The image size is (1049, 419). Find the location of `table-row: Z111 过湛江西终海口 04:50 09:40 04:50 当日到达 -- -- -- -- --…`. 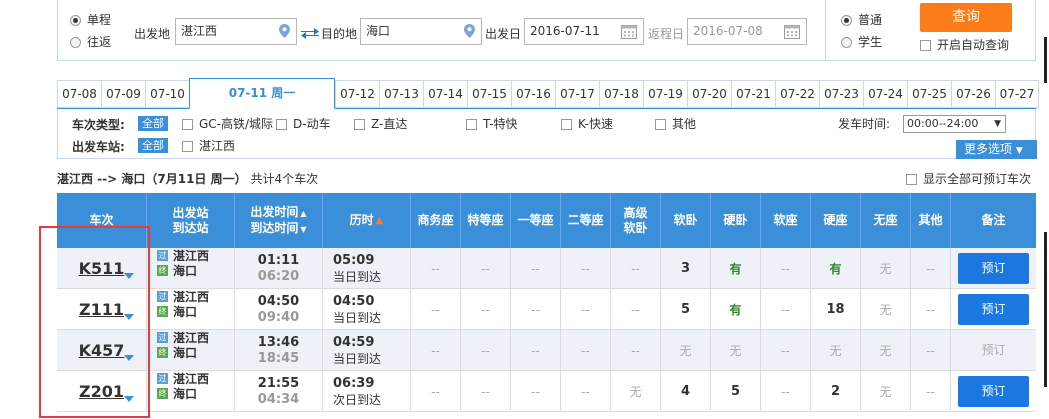

table-row: Z111 过湛江西终海口 04:50 09:40 04:50 当日到达 -- -- -- -- --… is located at coordinates (546, 309).